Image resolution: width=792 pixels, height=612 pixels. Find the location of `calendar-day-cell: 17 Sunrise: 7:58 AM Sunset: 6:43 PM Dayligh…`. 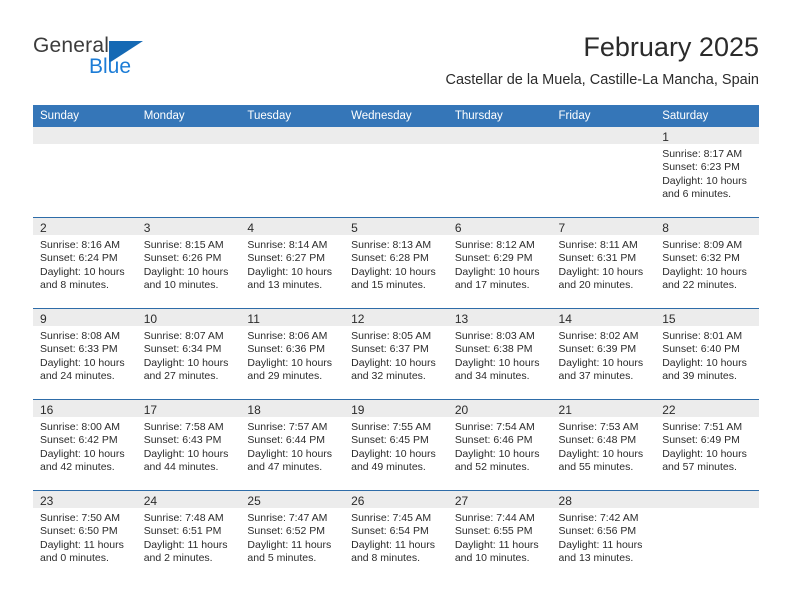

calendar-day-cell: 17 Sunrise: 7:58 AM Sunset: 6:43 PM Dayligh… is located at coordinates (188, 445).